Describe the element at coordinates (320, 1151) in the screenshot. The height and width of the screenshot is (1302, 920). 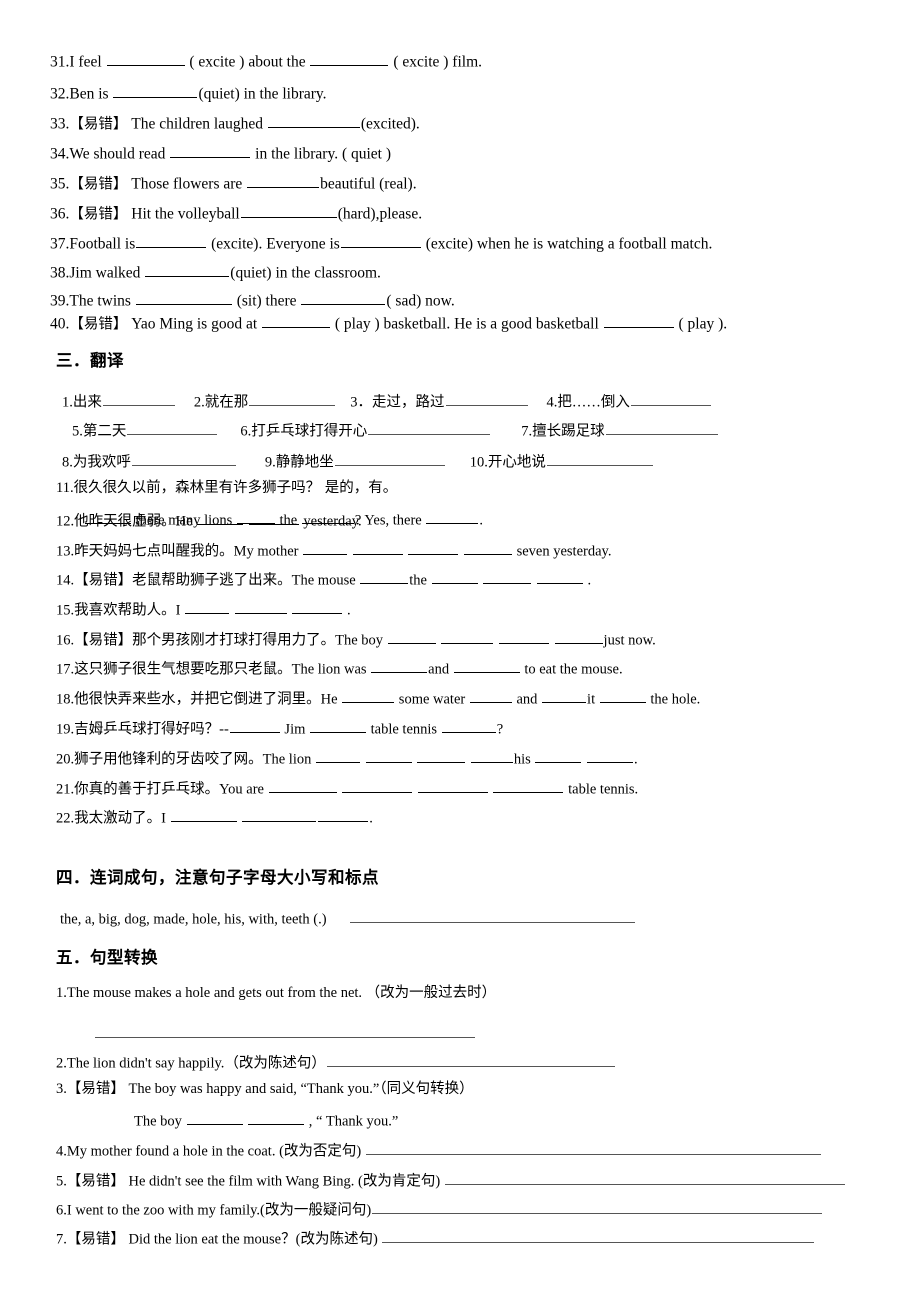
I see `text-run: 改为否定句` at that location.